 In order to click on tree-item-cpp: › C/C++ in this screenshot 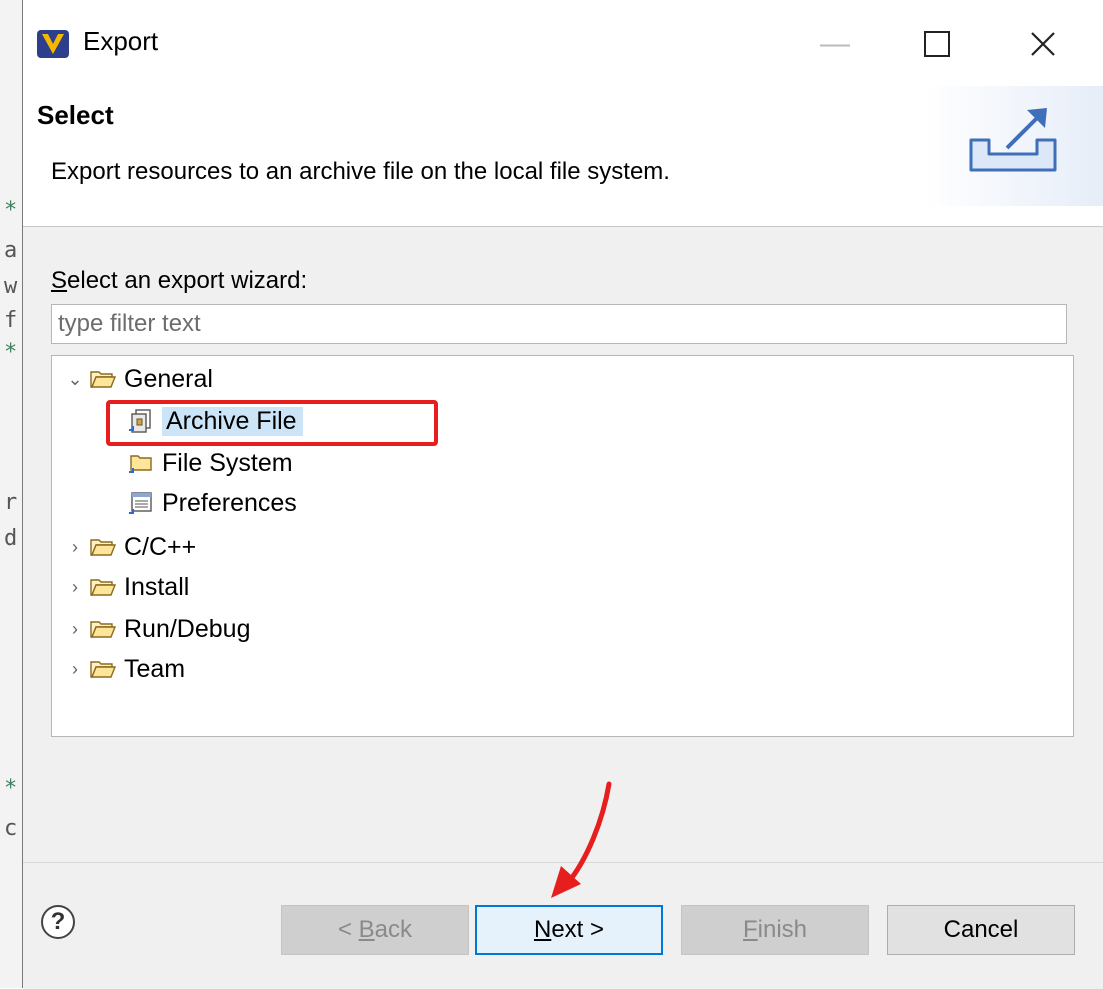, I will do `click(129, 547)`.